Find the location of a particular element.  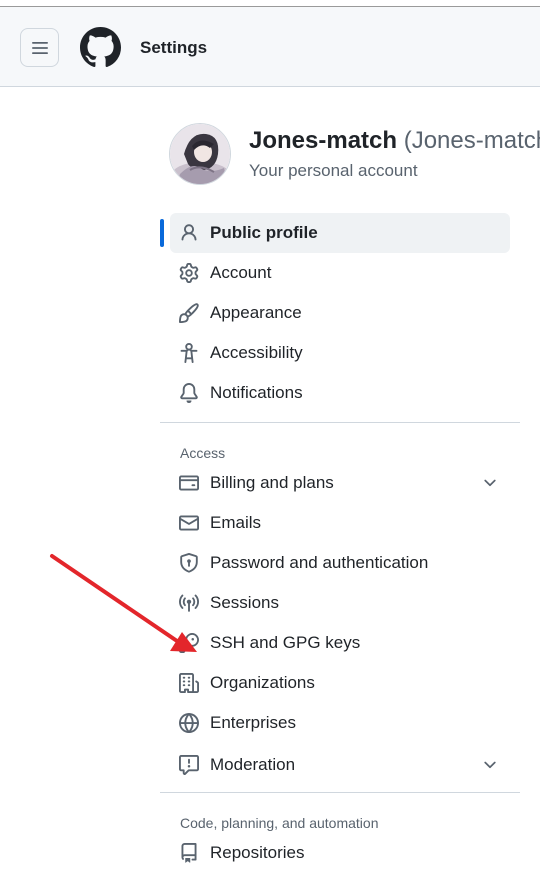

organization-icon is located at coordinates (189, 683).